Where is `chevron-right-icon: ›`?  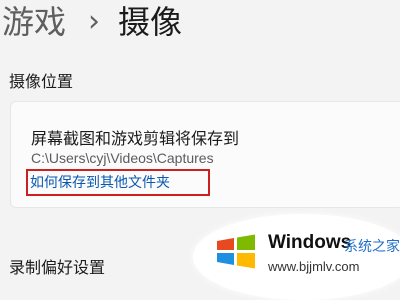
chevron-right-icon: › is located at coordinates (94, 21).